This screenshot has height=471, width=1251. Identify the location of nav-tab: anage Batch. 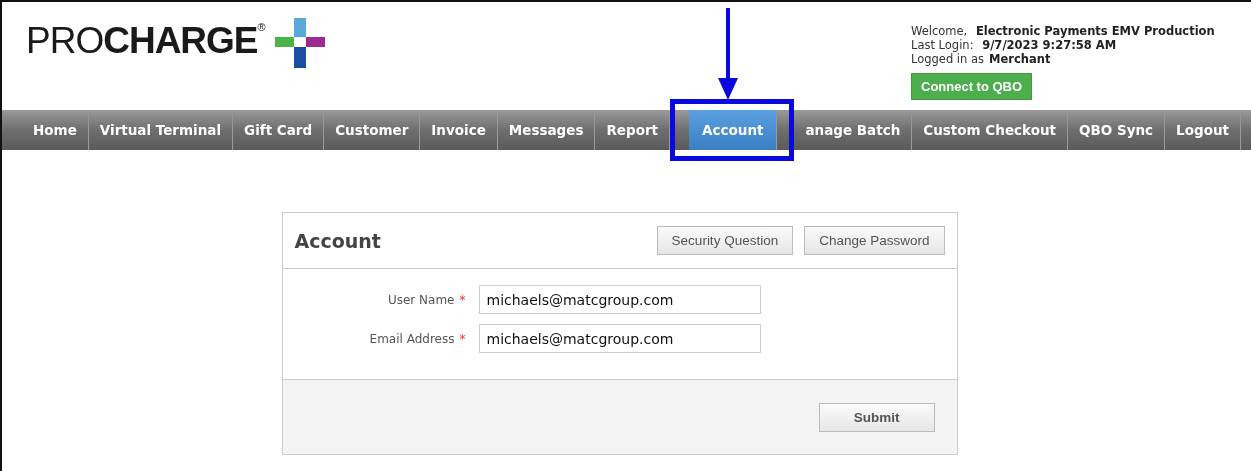
(853, 130).